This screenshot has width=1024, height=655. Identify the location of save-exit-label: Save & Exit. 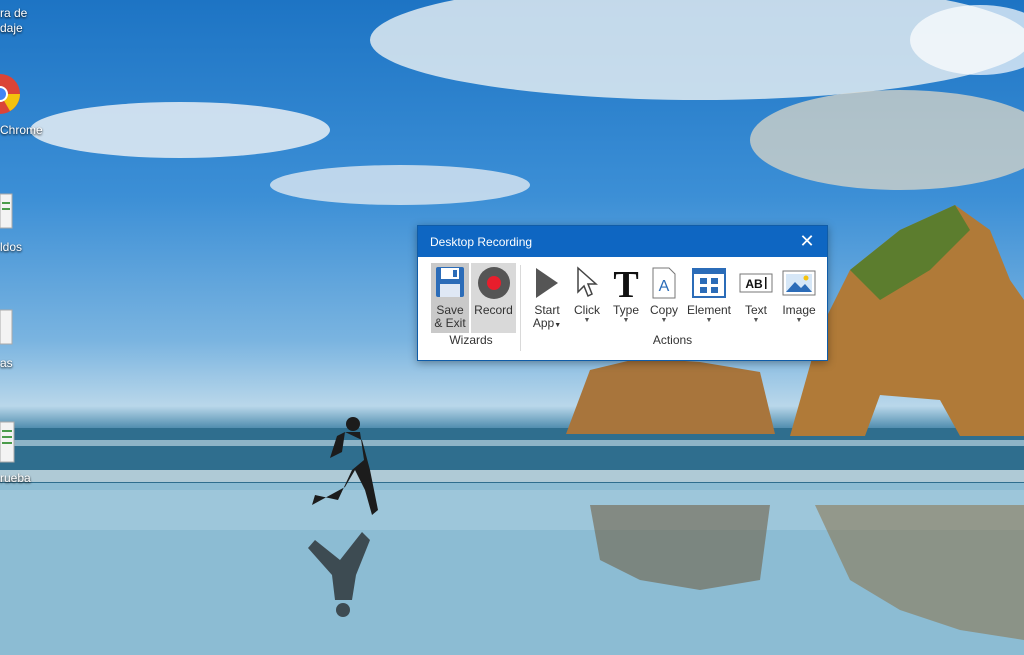
(450, 316).